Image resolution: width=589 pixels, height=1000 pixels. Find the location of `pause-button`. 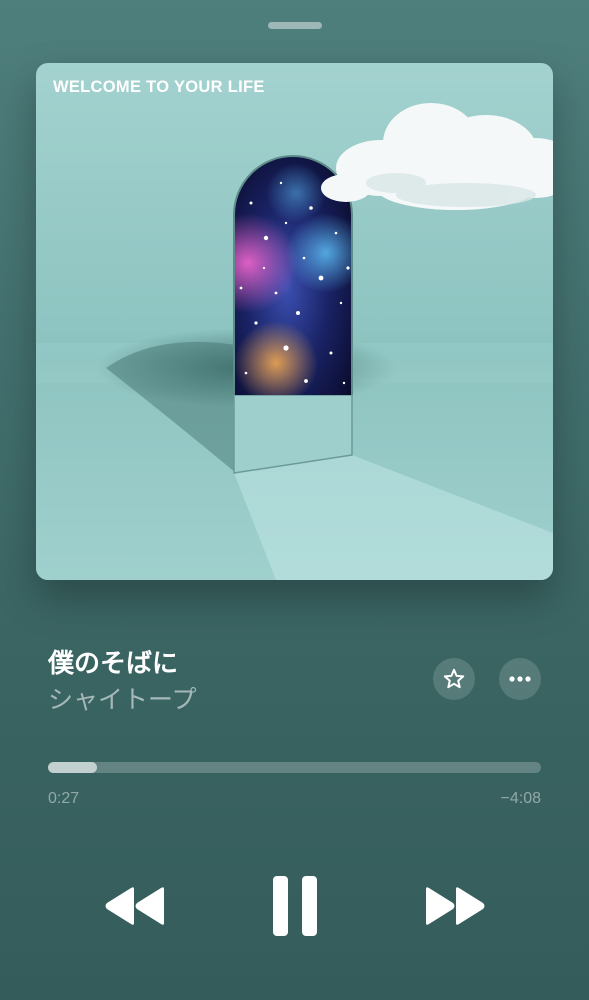

pause-button is located at coordinates (295, 906).